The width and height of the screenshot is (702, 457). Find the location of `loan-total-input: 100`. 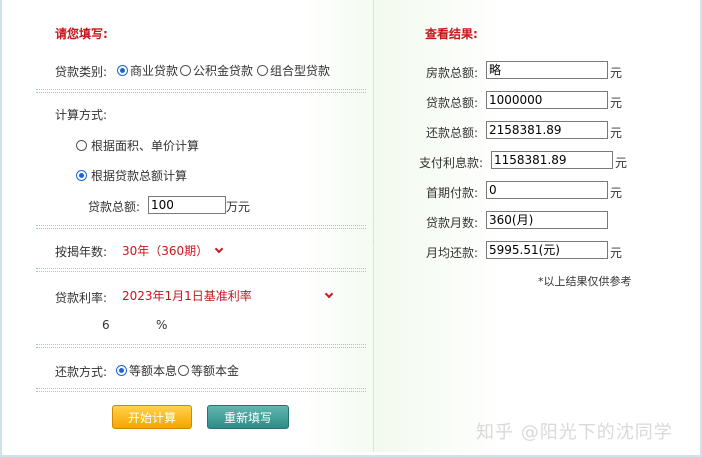

loan-total-input: 100 is located at coordinates (187, 205).